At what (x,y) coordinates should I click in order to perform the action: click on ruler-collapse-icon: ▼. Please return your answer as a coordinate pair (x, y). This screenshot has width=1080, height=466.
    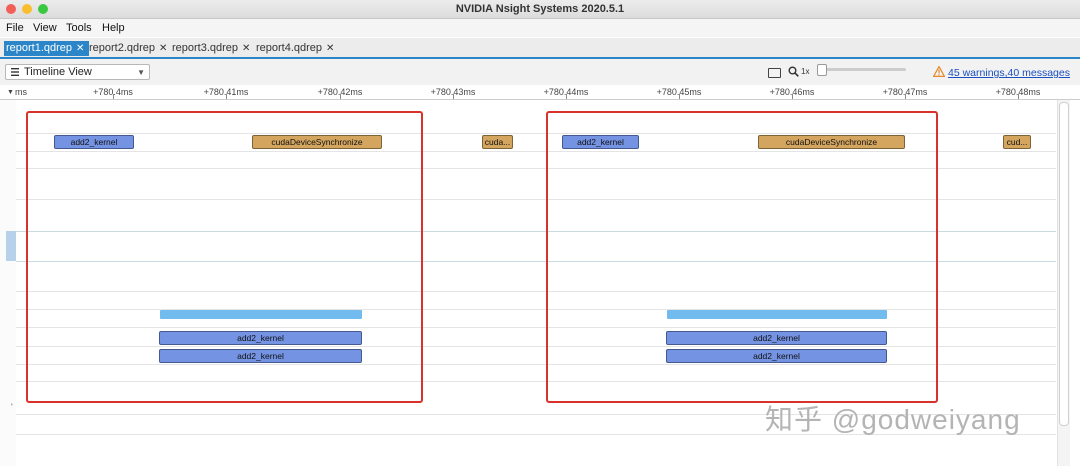
    Looking at the image, I should click on (10, 92).